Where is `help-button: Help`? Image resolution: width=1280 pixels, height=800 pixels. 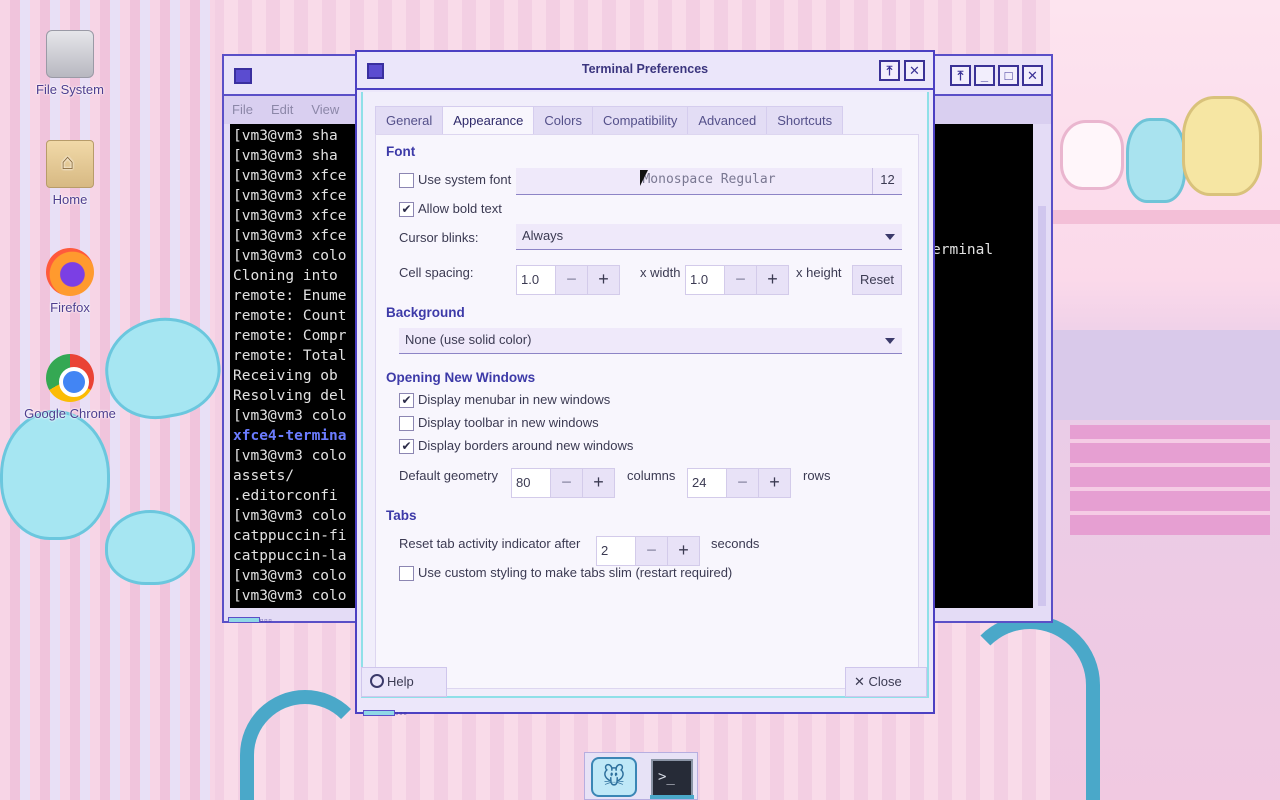
help-button: Help is located at coordinates (404, 682).